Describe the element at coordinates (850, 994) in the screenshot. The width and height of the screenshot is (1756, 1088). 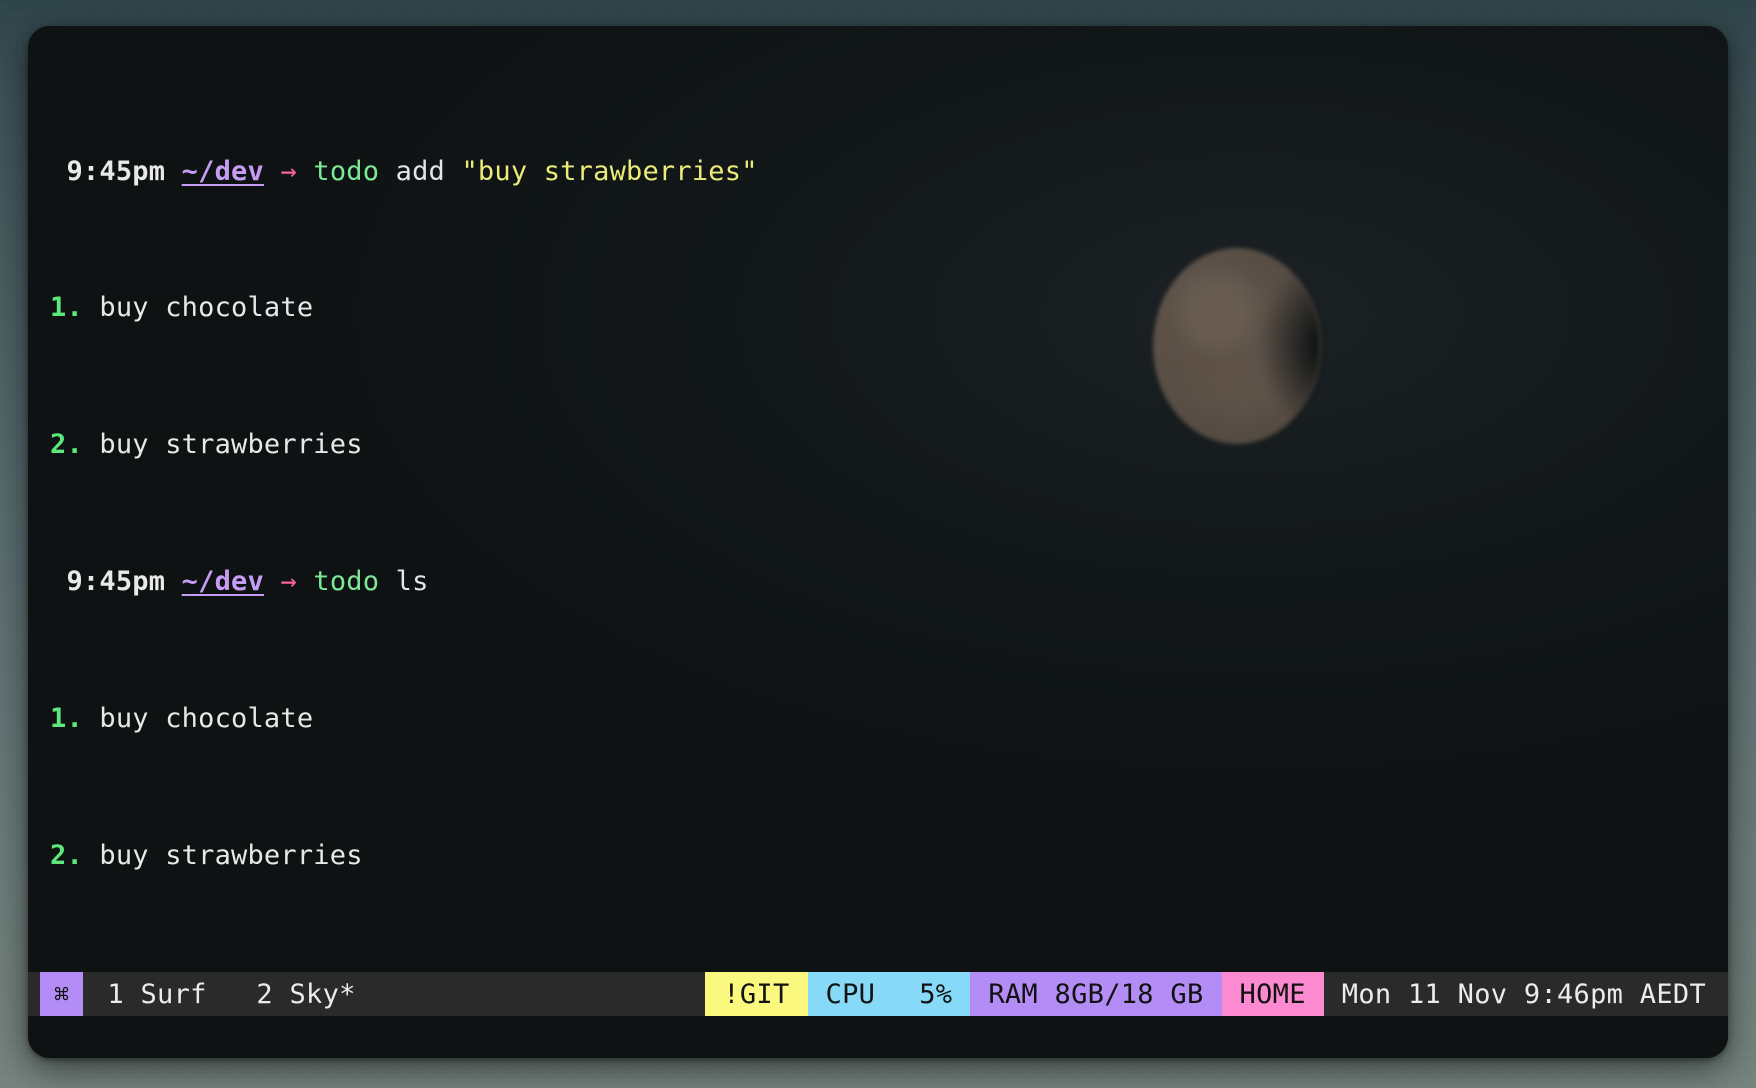
I see `cpu-label: CPU` at that location.